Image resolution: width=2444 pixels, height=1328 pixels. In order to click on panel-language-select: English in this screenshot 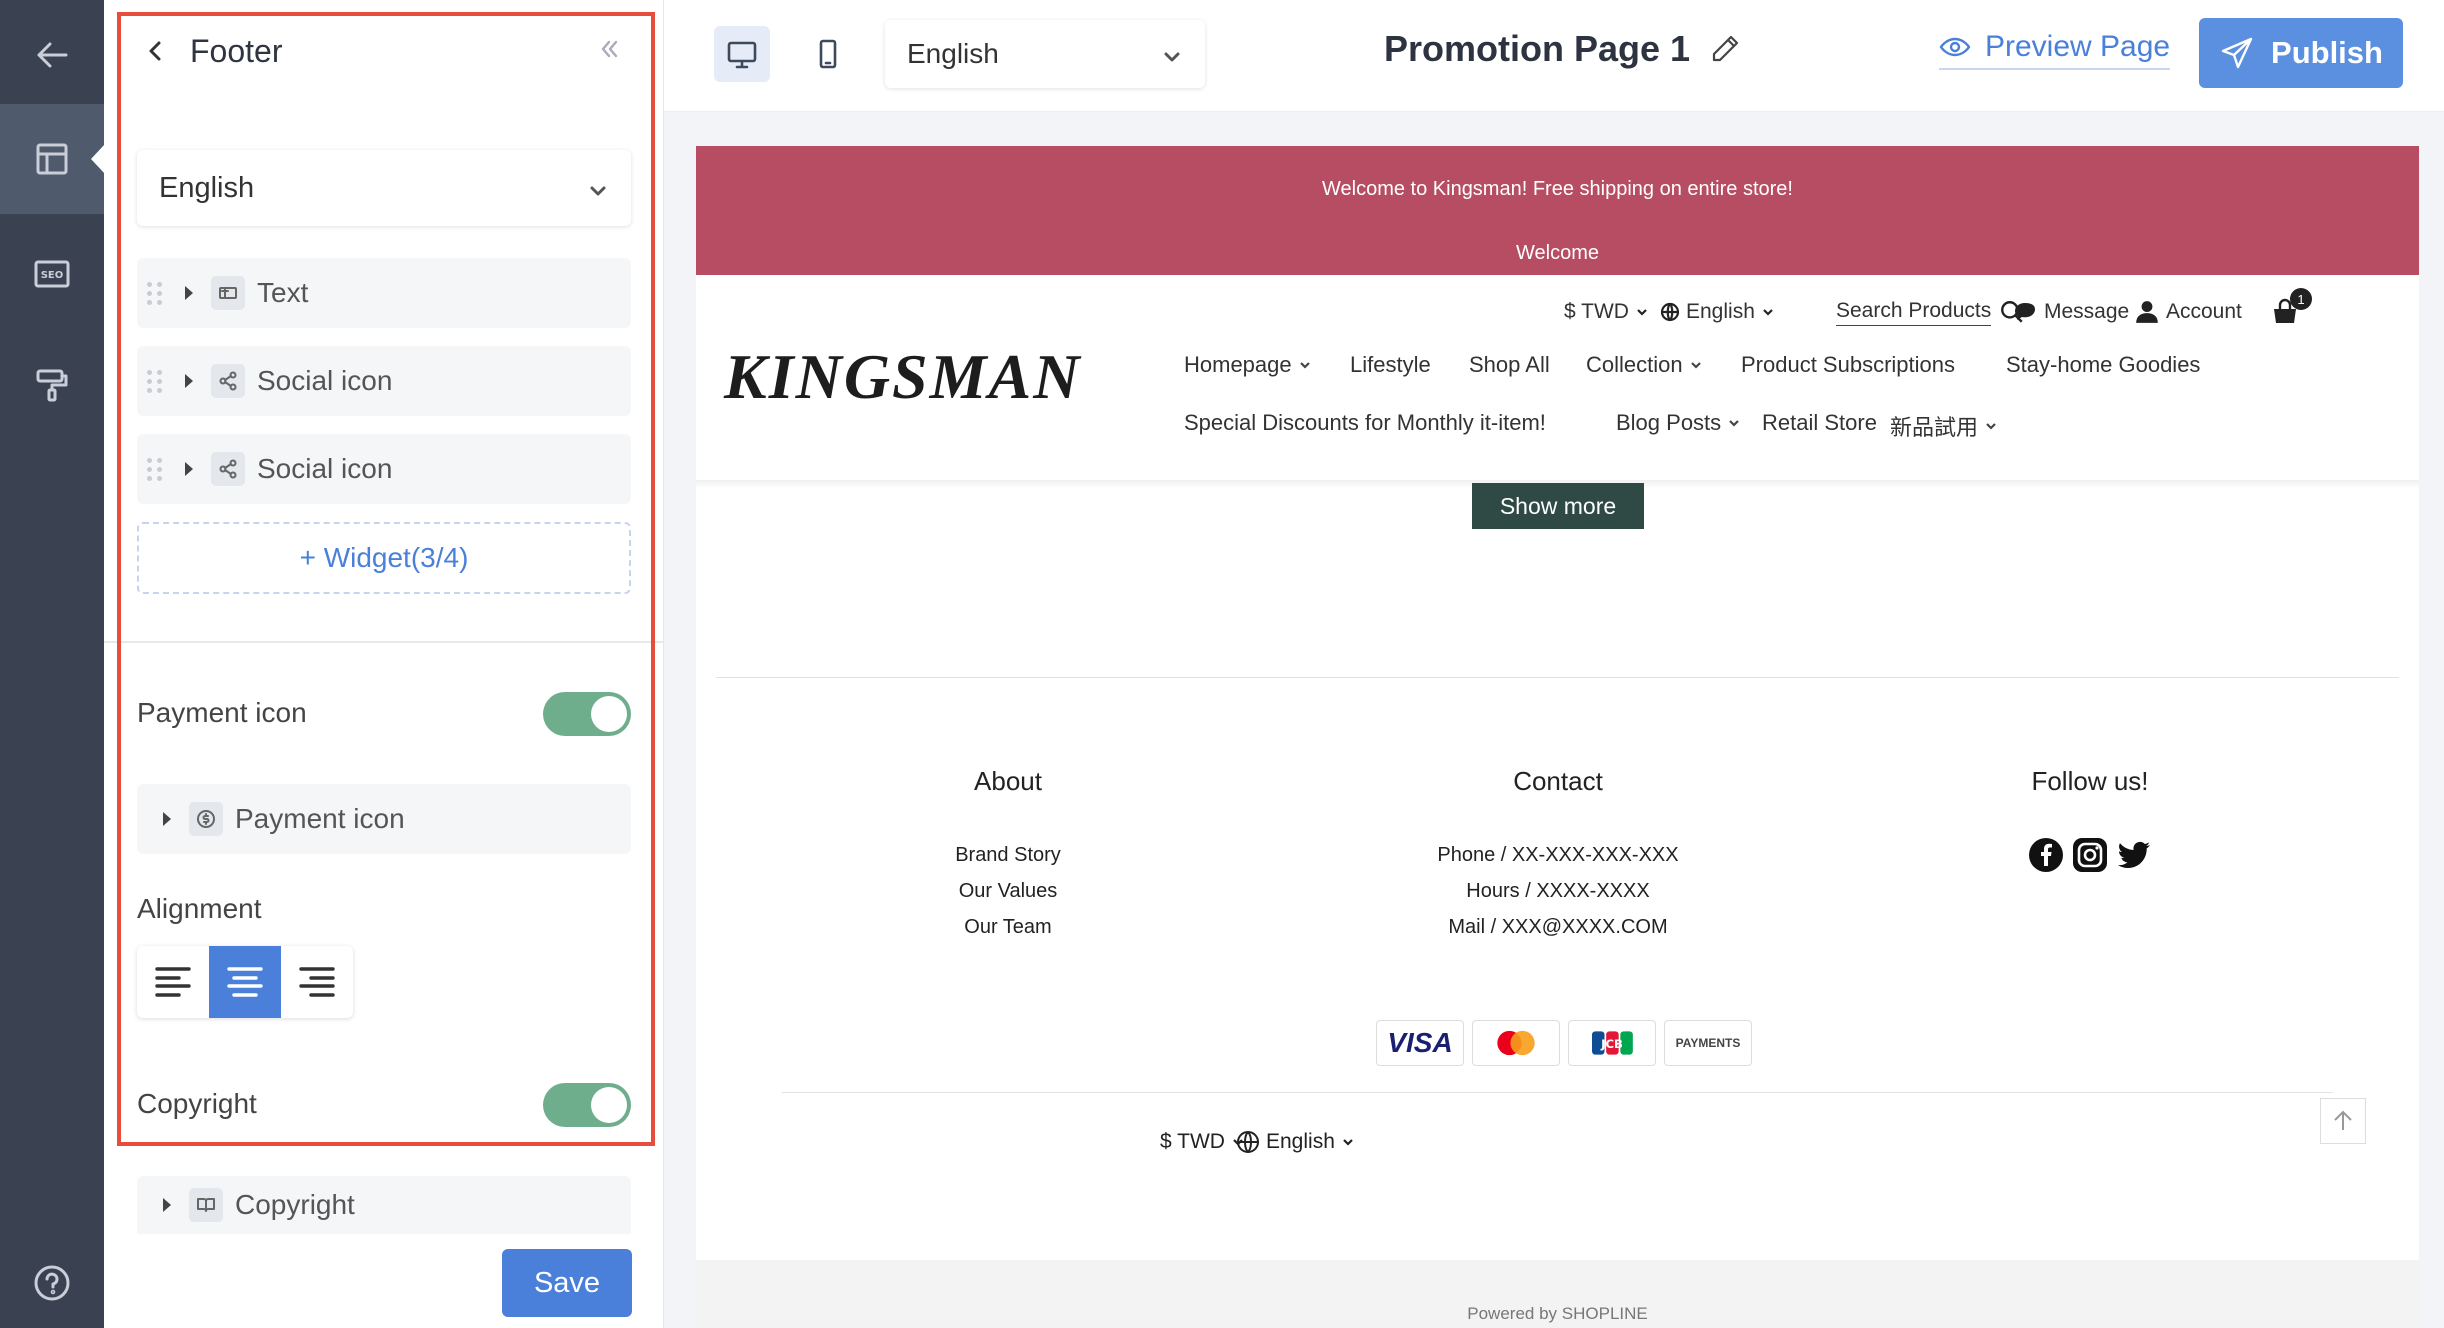, I will do `click(384, 188)`.